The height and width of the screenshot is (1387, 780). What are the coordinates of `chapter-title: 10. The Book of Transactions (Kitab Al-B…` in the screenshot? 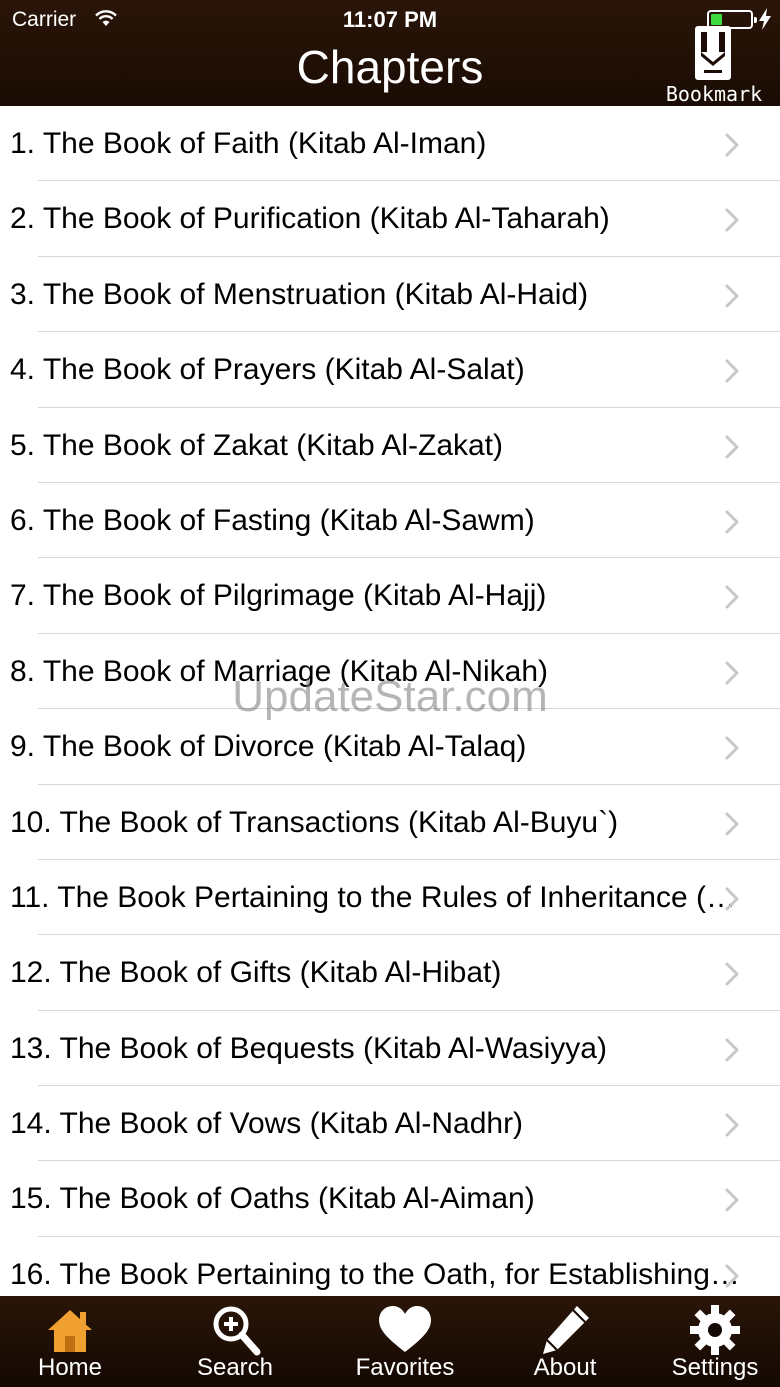 It's located at (314, 822).